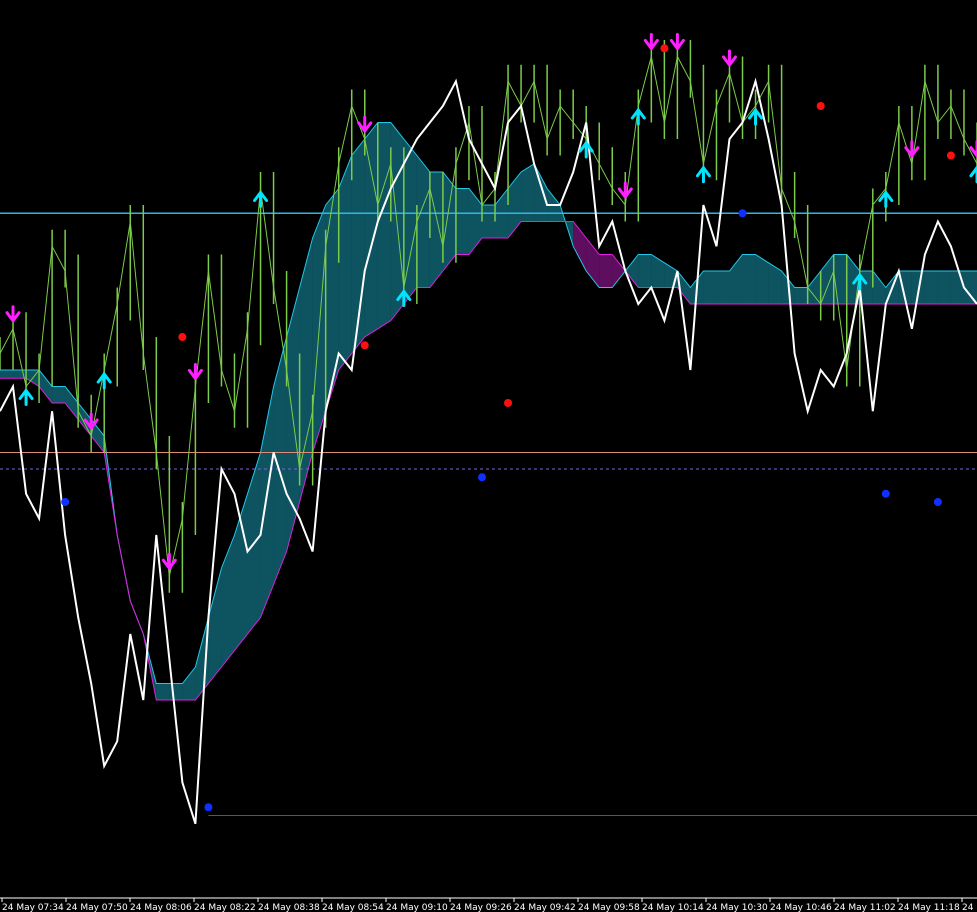 Image resolution: width=977 pixels, height=912 pixels. Describe the element at coordinates (481, 907) in the screenshot. I see `x-tick-label: 24 May 09:26` at that location.